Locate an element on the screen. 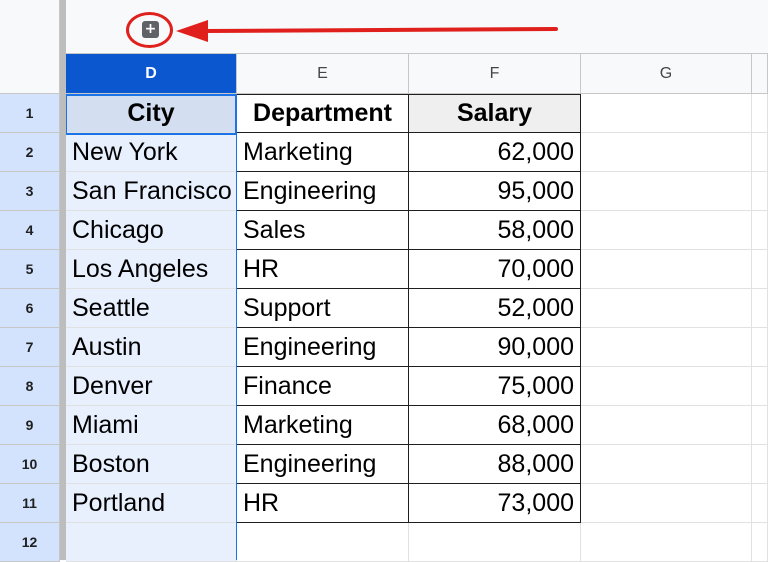 The image size is (768, 562). cell-department: Sales is located at coordinates (323, 230).